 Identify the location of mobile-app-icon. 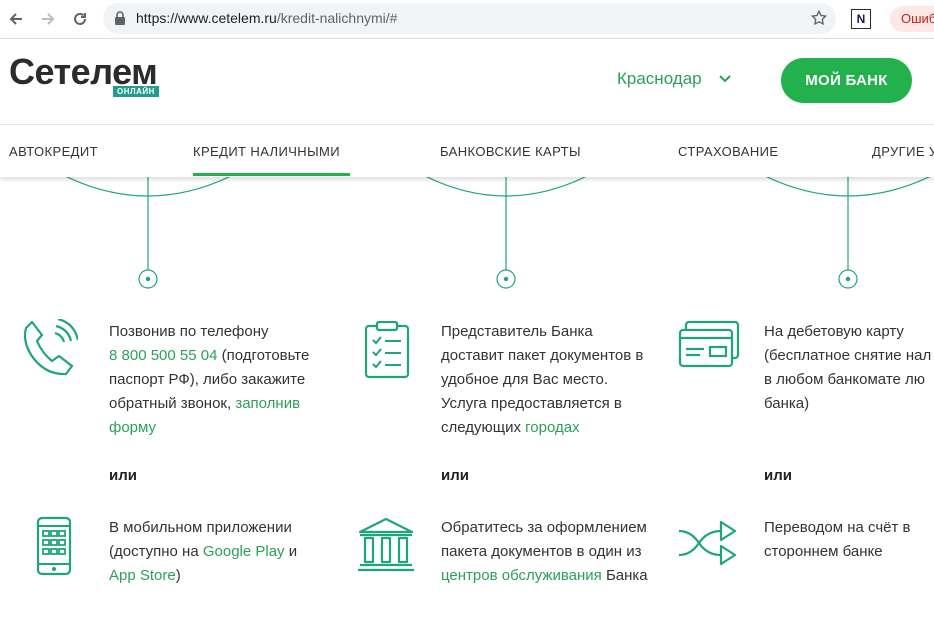
(54, 546).